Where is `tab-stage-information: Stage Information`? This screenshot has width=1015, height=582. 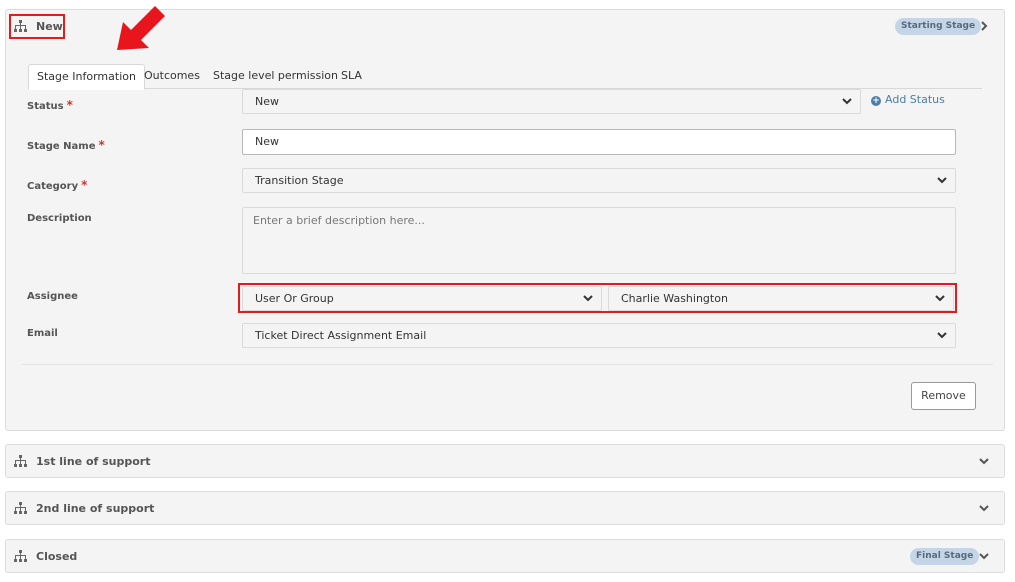 tab-stage-information: Stage Information is located at coordinates (86, 77).